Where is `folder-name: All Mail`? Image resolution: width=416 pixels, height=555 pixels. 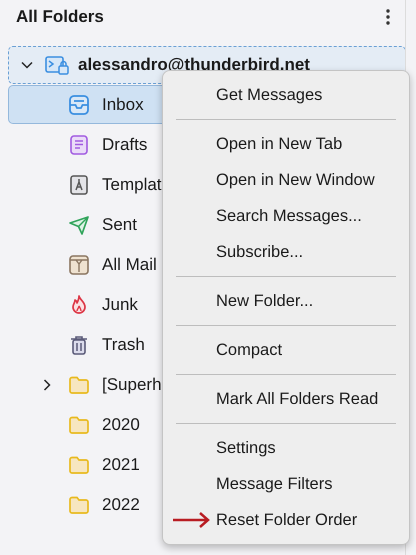 folder-name: All Mail is located at coordinates (129, 264).